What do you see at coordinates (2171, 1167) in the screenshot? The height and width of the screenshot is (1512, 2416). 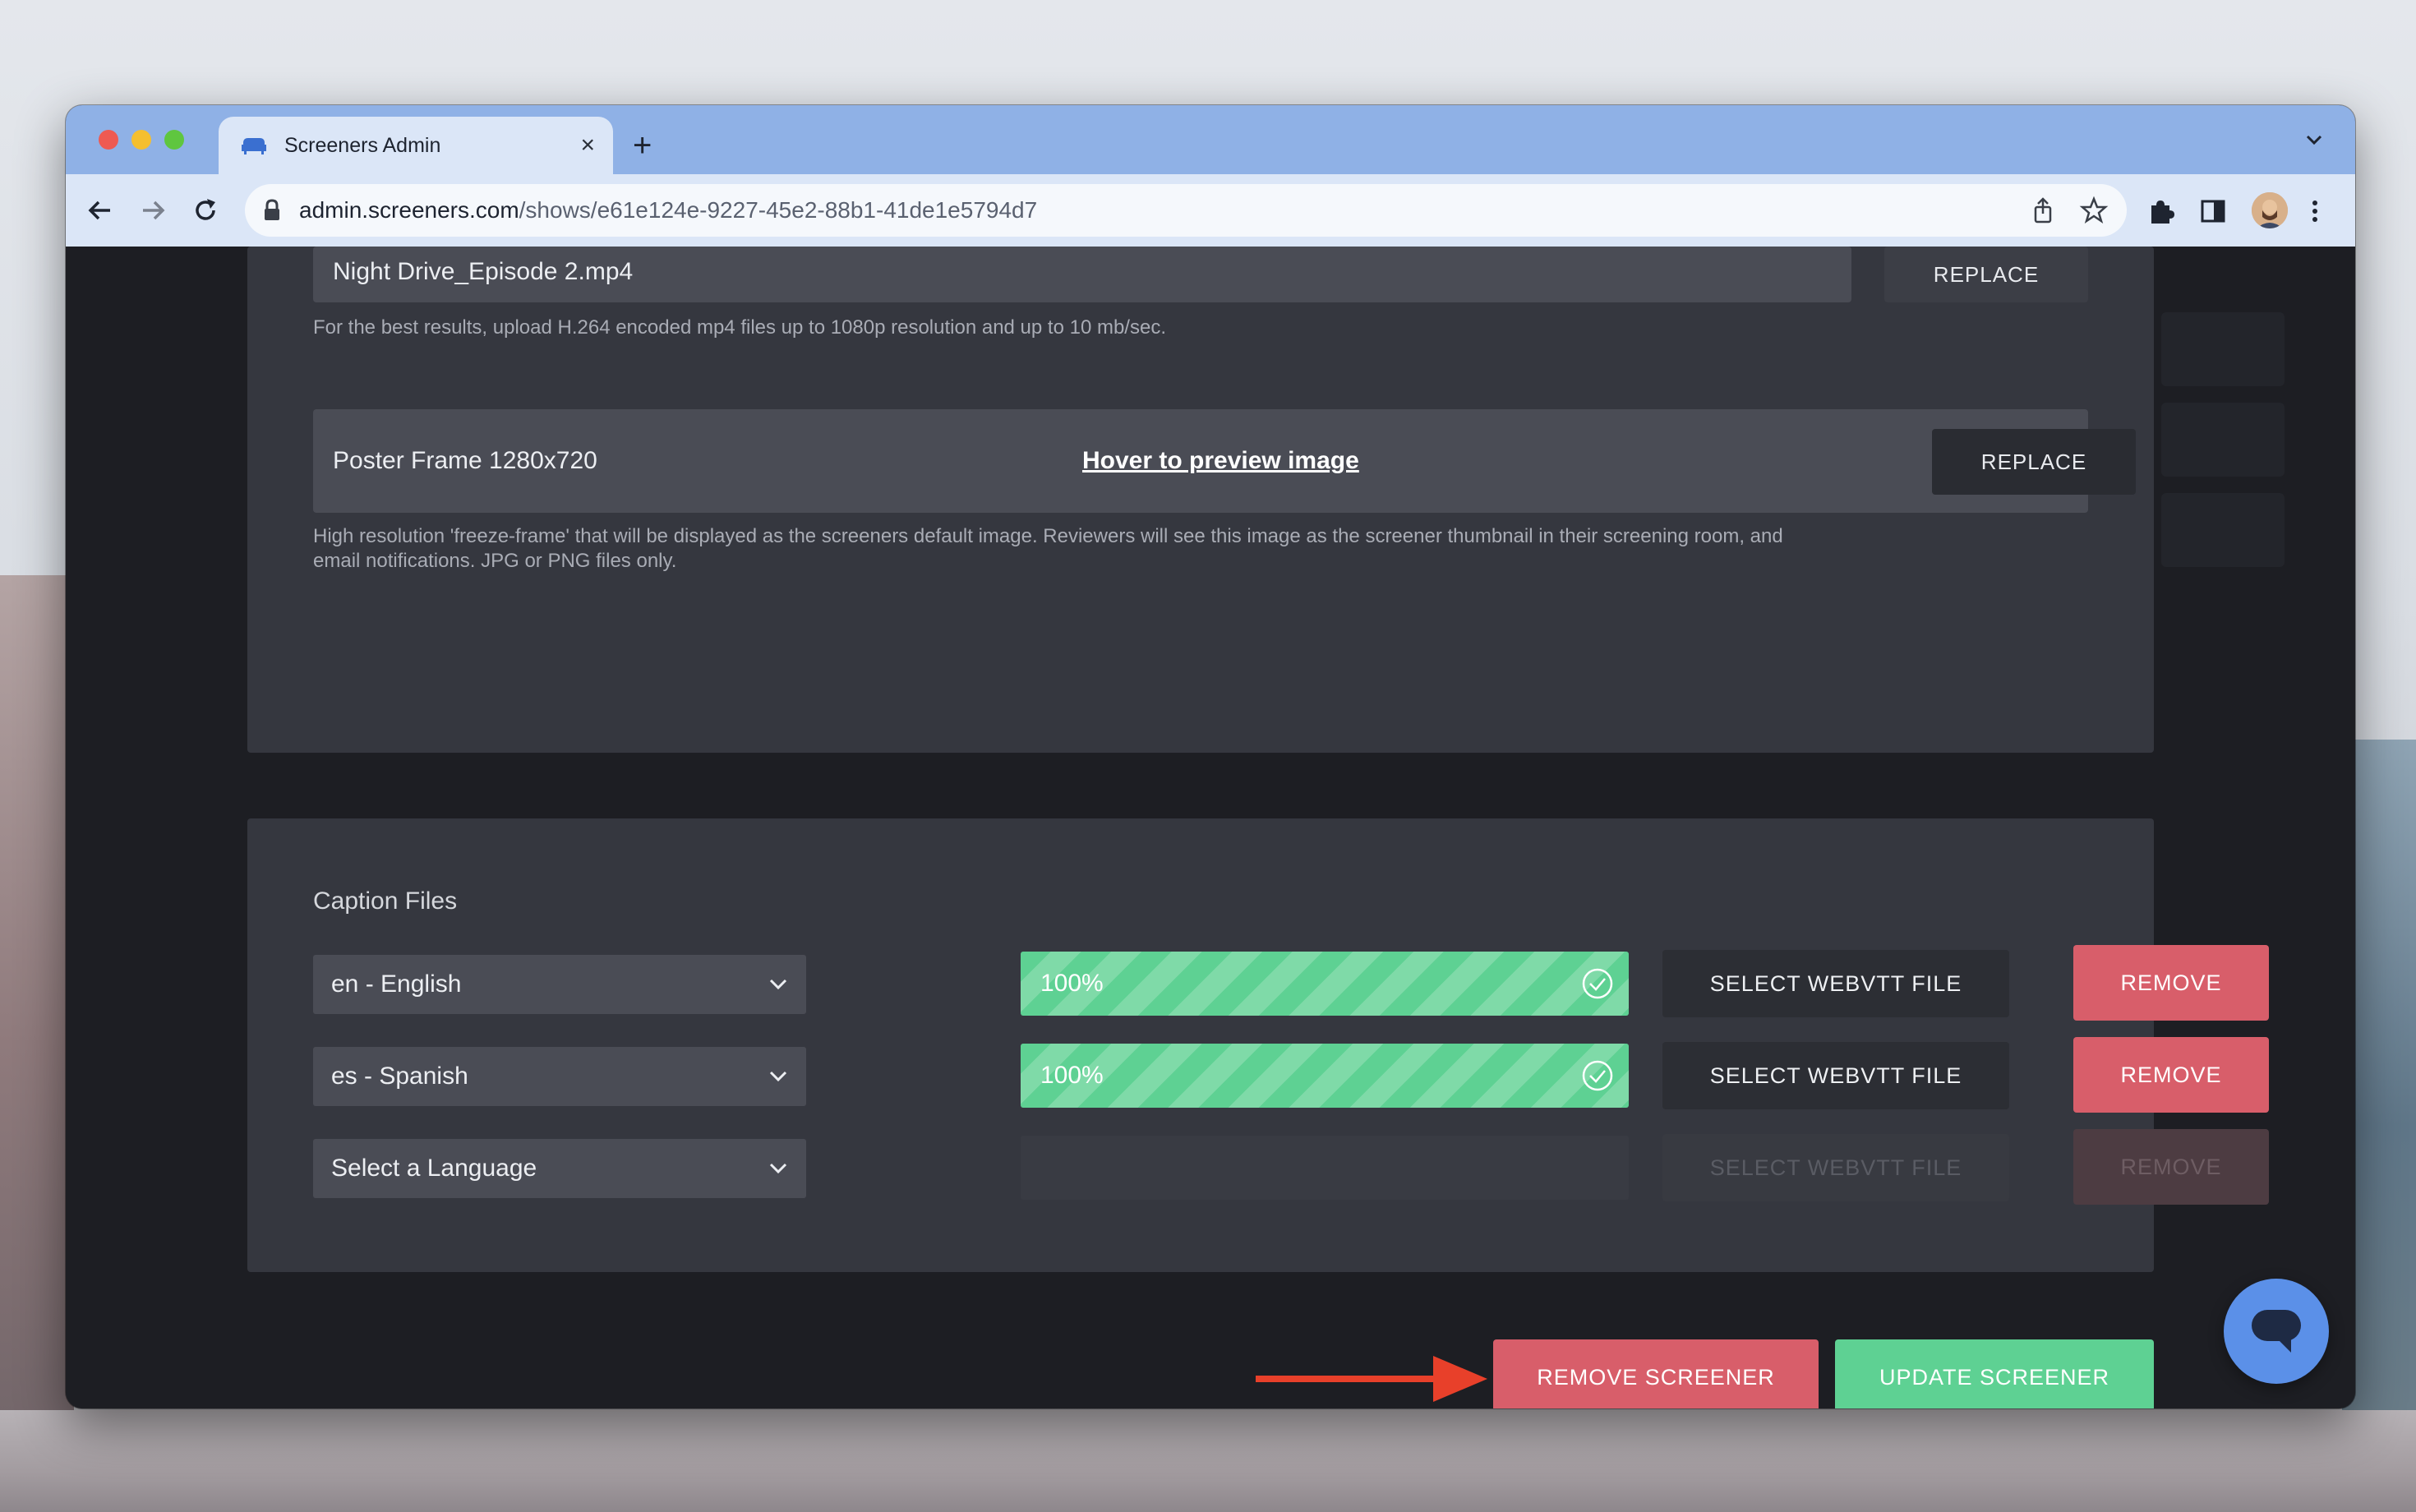 I see `remove-caption-button-disabled: REMOVE` at bounding box center [2171, 1167].